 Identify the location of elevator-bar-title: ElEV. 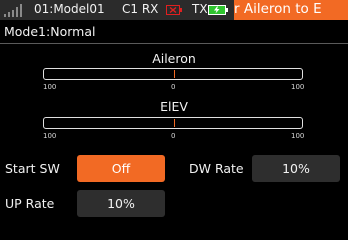
(174, 106).